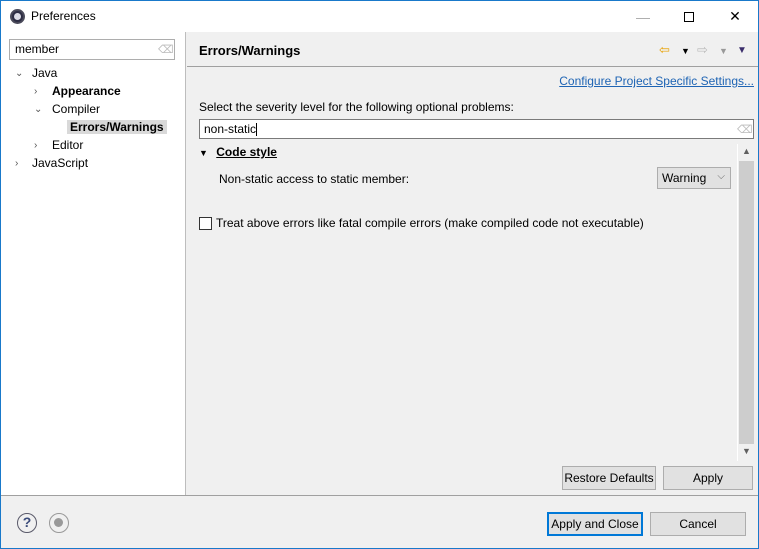 This screenshot has width=759, height=549. What do you see at coordinates (17, 16) in the screenshot?
I see `eclipse-icon` at bounding box center [17, 16].